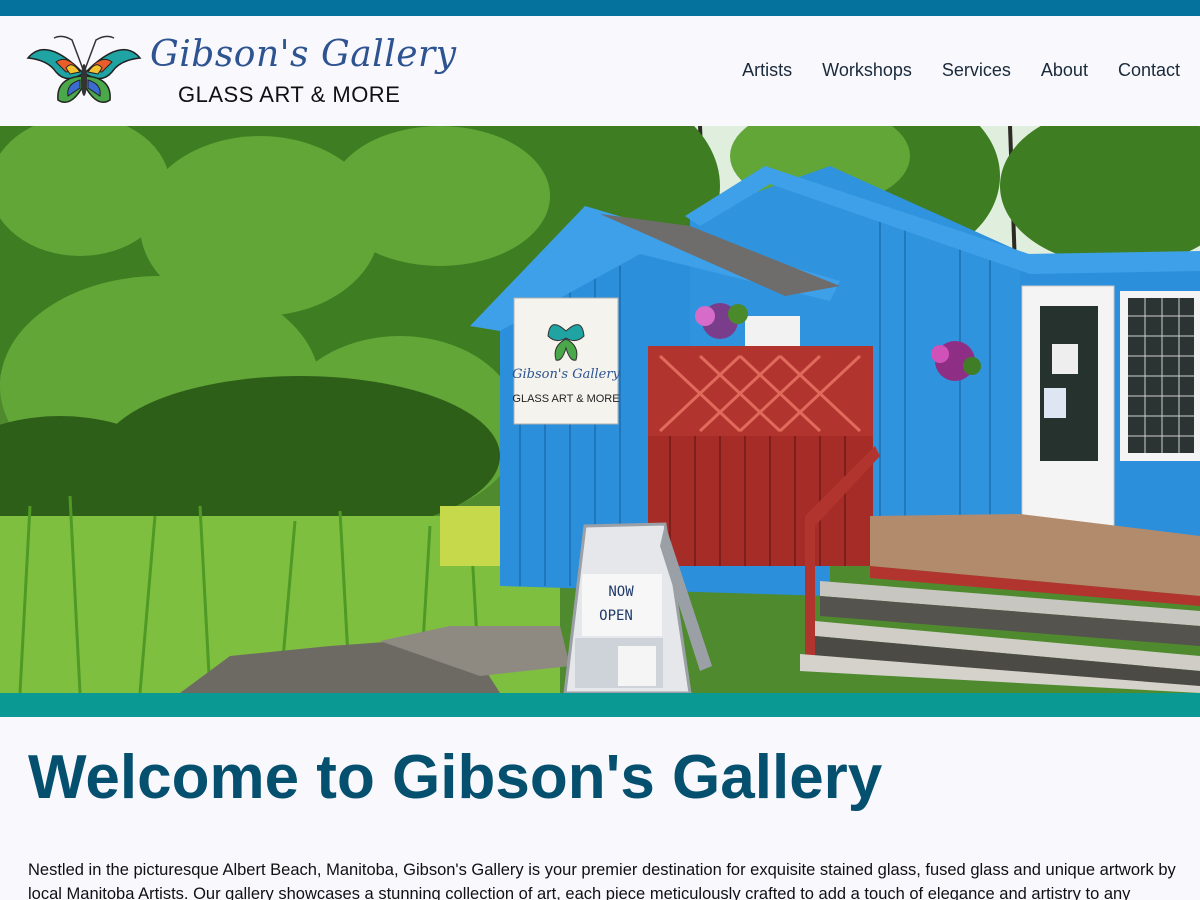 The width and height of the screenshot is (1200, 900). I want to click on main-nav: Artists Workshops Services About Contact, so click(961, 70).